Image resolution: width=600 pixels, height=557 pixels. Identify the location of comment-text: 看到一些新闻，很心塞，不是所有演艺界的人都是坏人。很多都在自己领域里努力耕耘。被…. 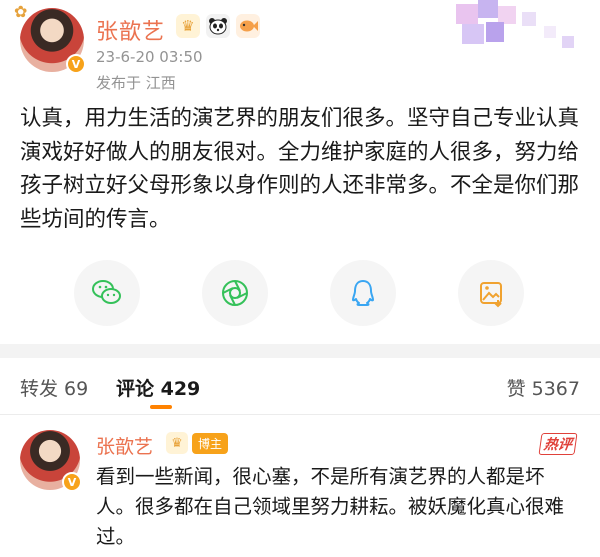
(330, 506).